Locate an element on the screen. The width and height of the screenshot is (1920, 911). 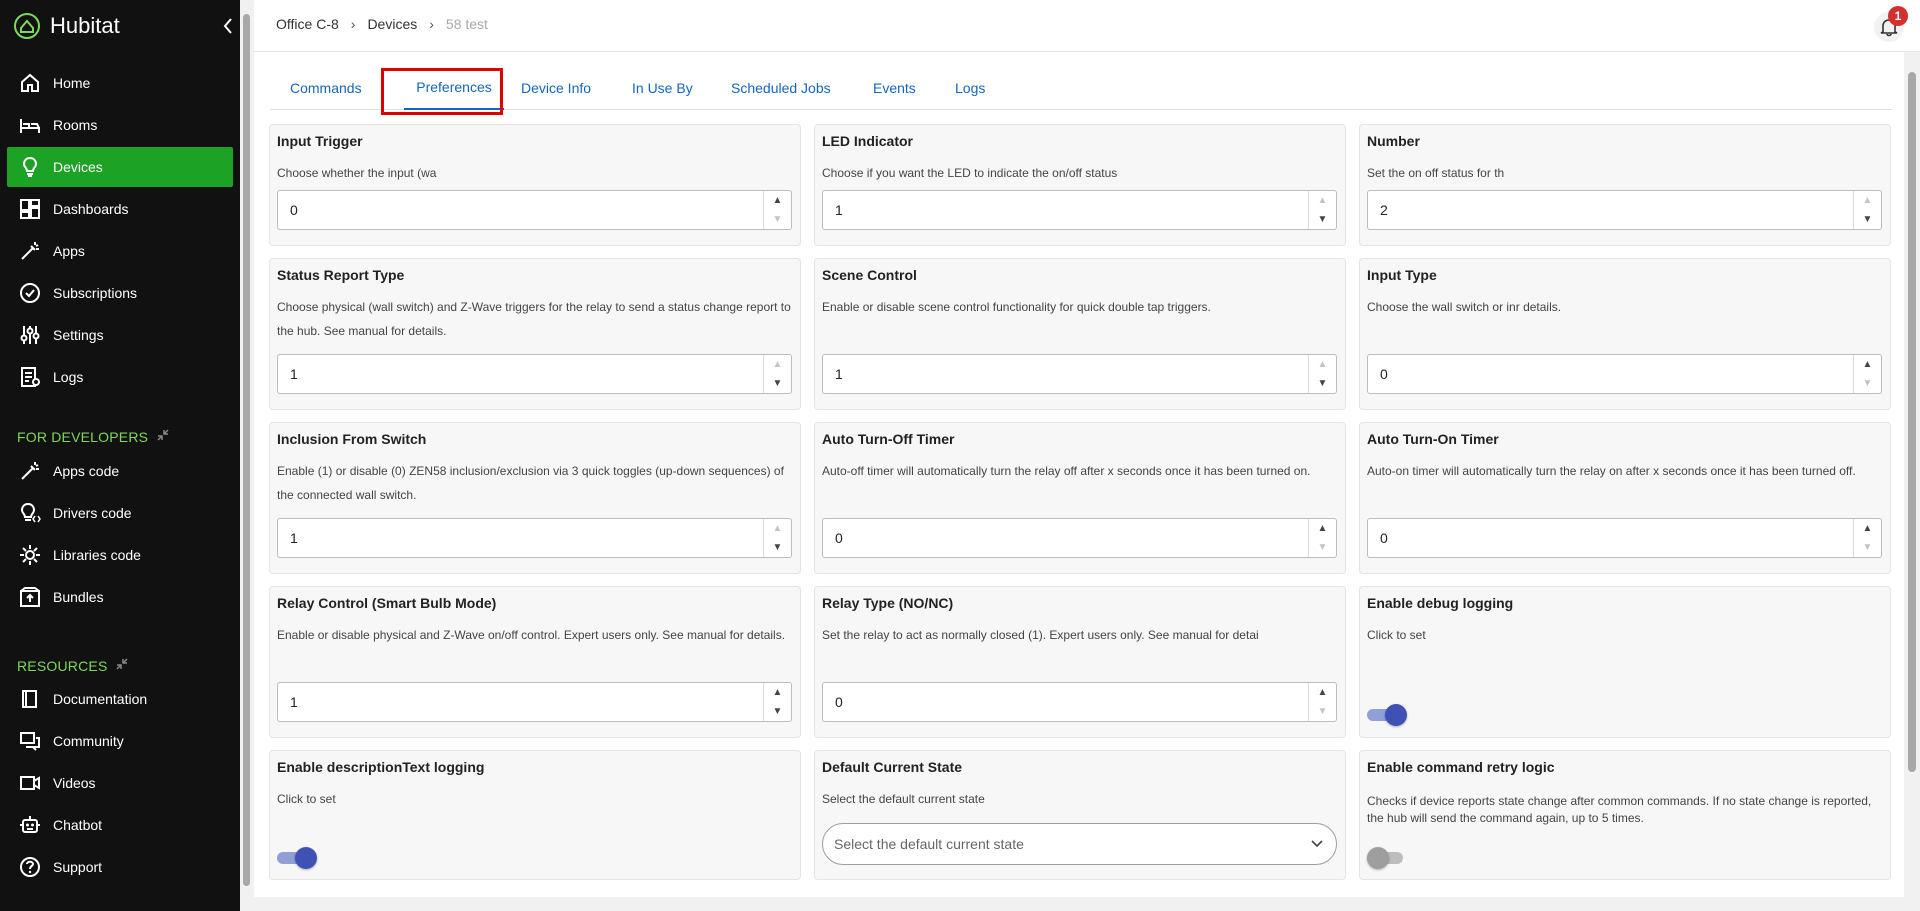
sidebar-item-logs: Logs is located at coordinates (120, 377).